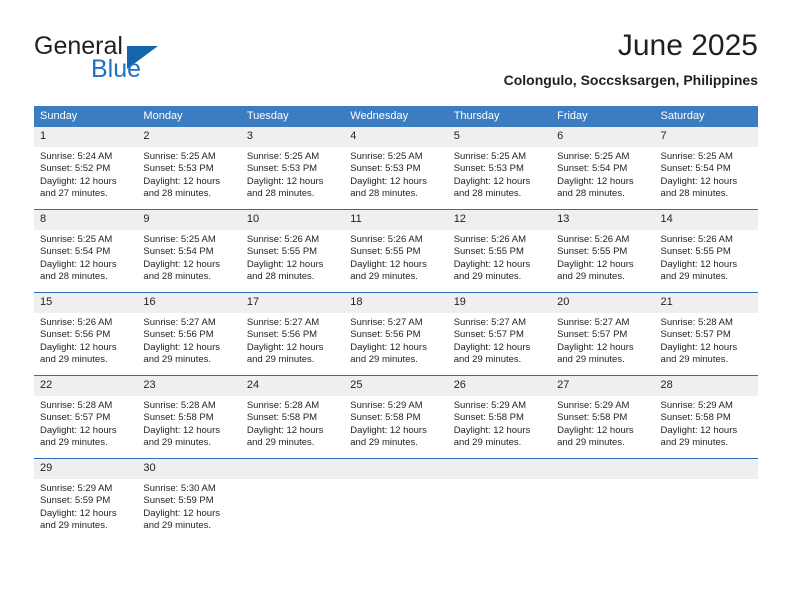  I want to click on sunset-text: Sunset: 5:56 PM, so click(178, 335).